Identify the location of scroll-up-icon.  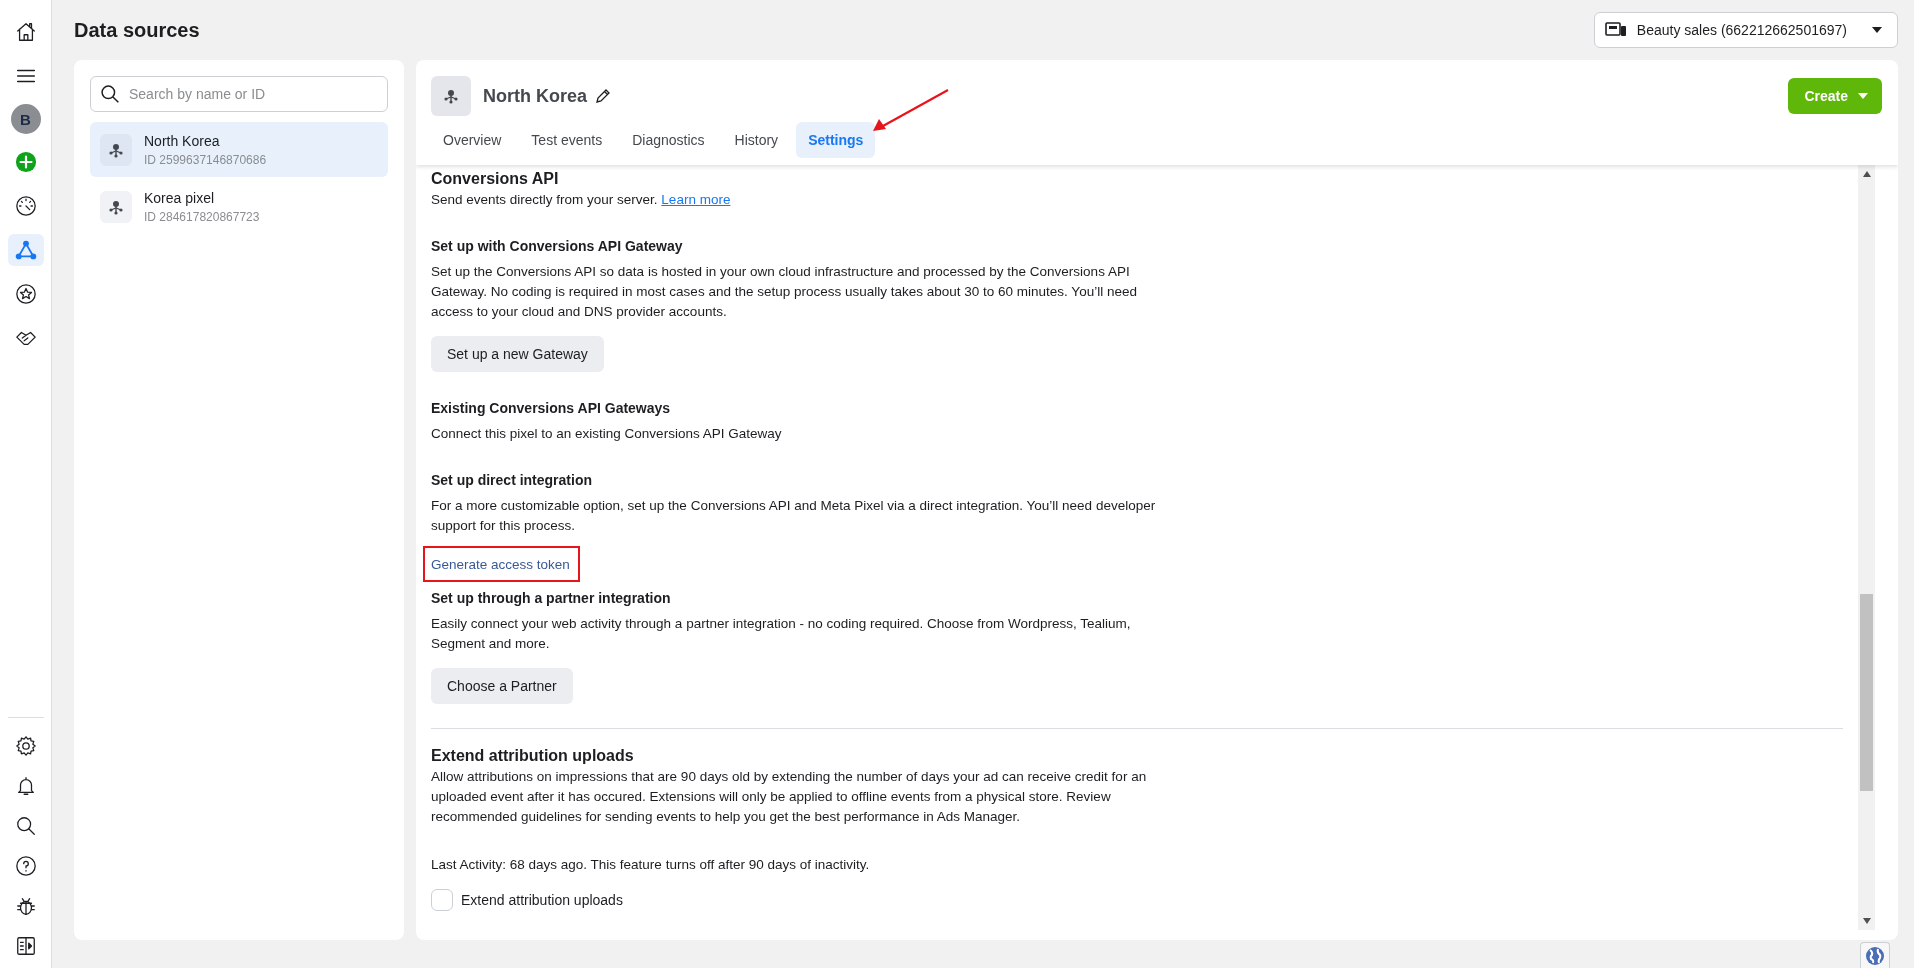
(1866, 174).